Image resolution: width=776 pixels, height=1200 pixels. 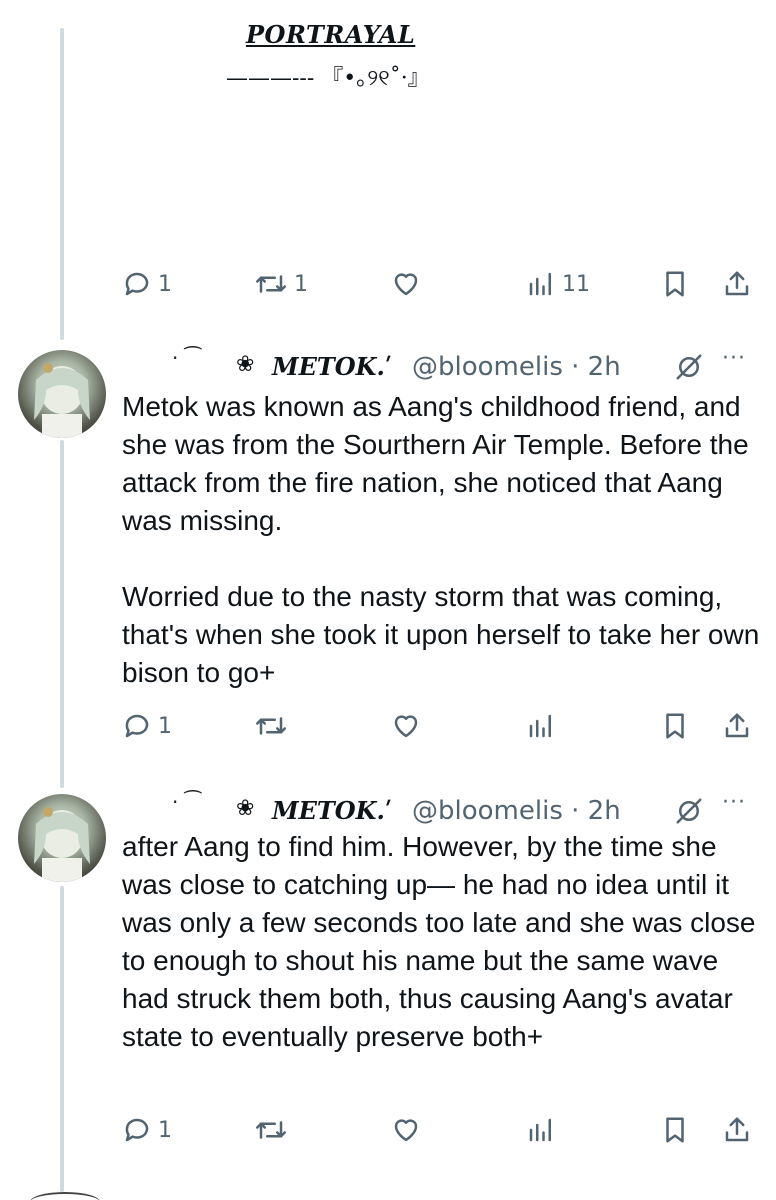 What do you see at coordinates (442, 284) in the screenshot?
I see `tweet-actions: 1 1 11` at bounding box center [442, 284].